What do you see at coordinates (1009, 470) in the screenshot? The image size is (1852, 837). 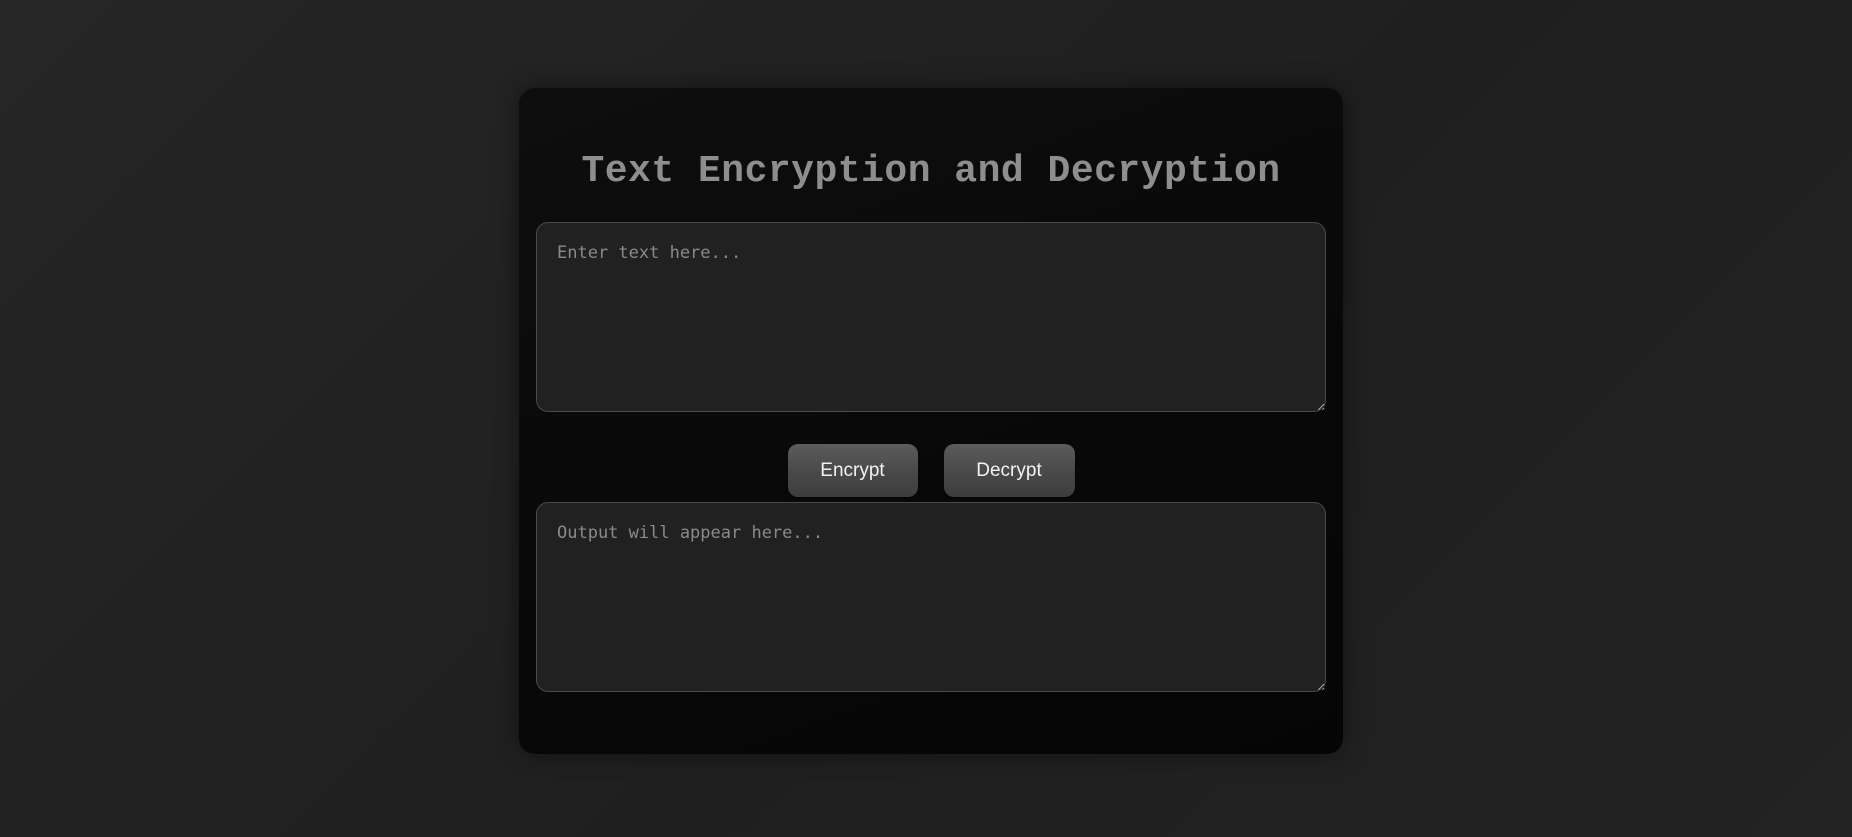 I see `decrypt-button: Decrypt` at bounding box center [1009, 470].